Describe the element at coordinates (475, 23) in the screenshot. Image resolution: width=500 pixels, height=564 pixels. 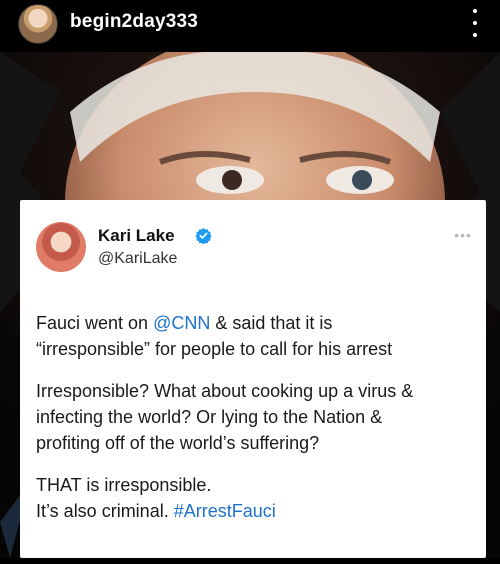
I see `more-options-icon` at that location.